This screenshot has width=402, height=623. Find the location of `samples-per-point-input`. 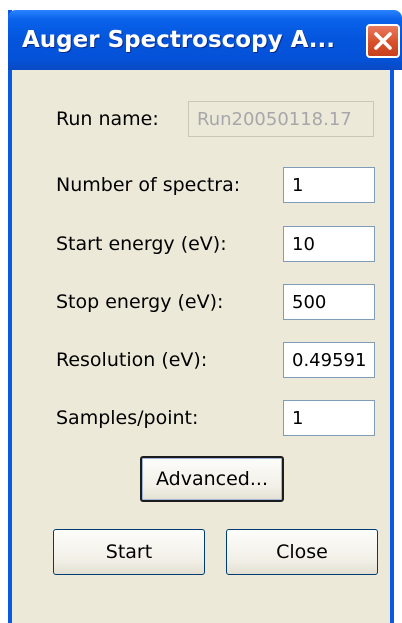

samples-per-point-input is located at coordinates (329, 418).